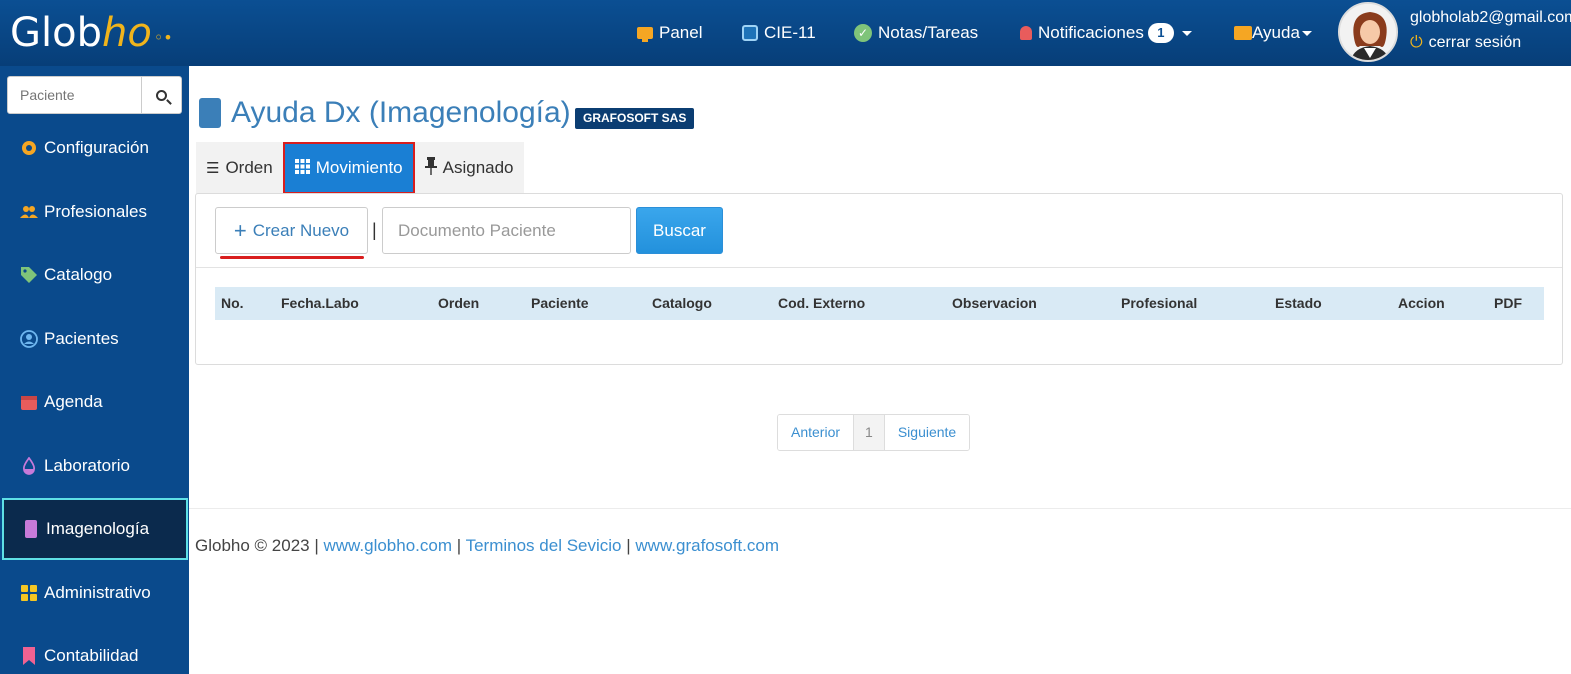  I want to click on notifications-count-badge: 1, so click(1160, 33).